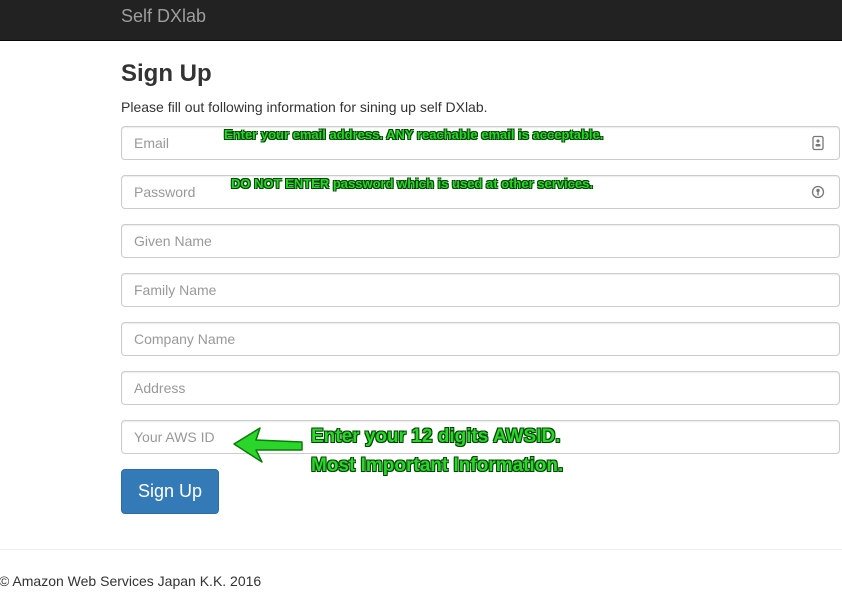  I want to click on aws-id-annotation-line2: Most Important Information., so click(437, 465).